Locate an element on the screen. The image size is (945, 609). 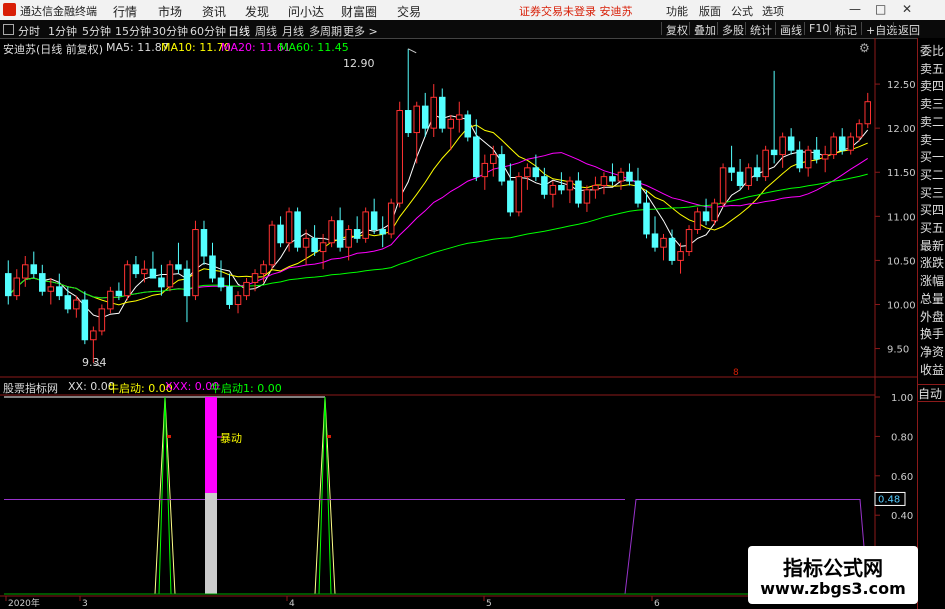
time-tick-label-3: 5 is located at coordinates (489, 604).